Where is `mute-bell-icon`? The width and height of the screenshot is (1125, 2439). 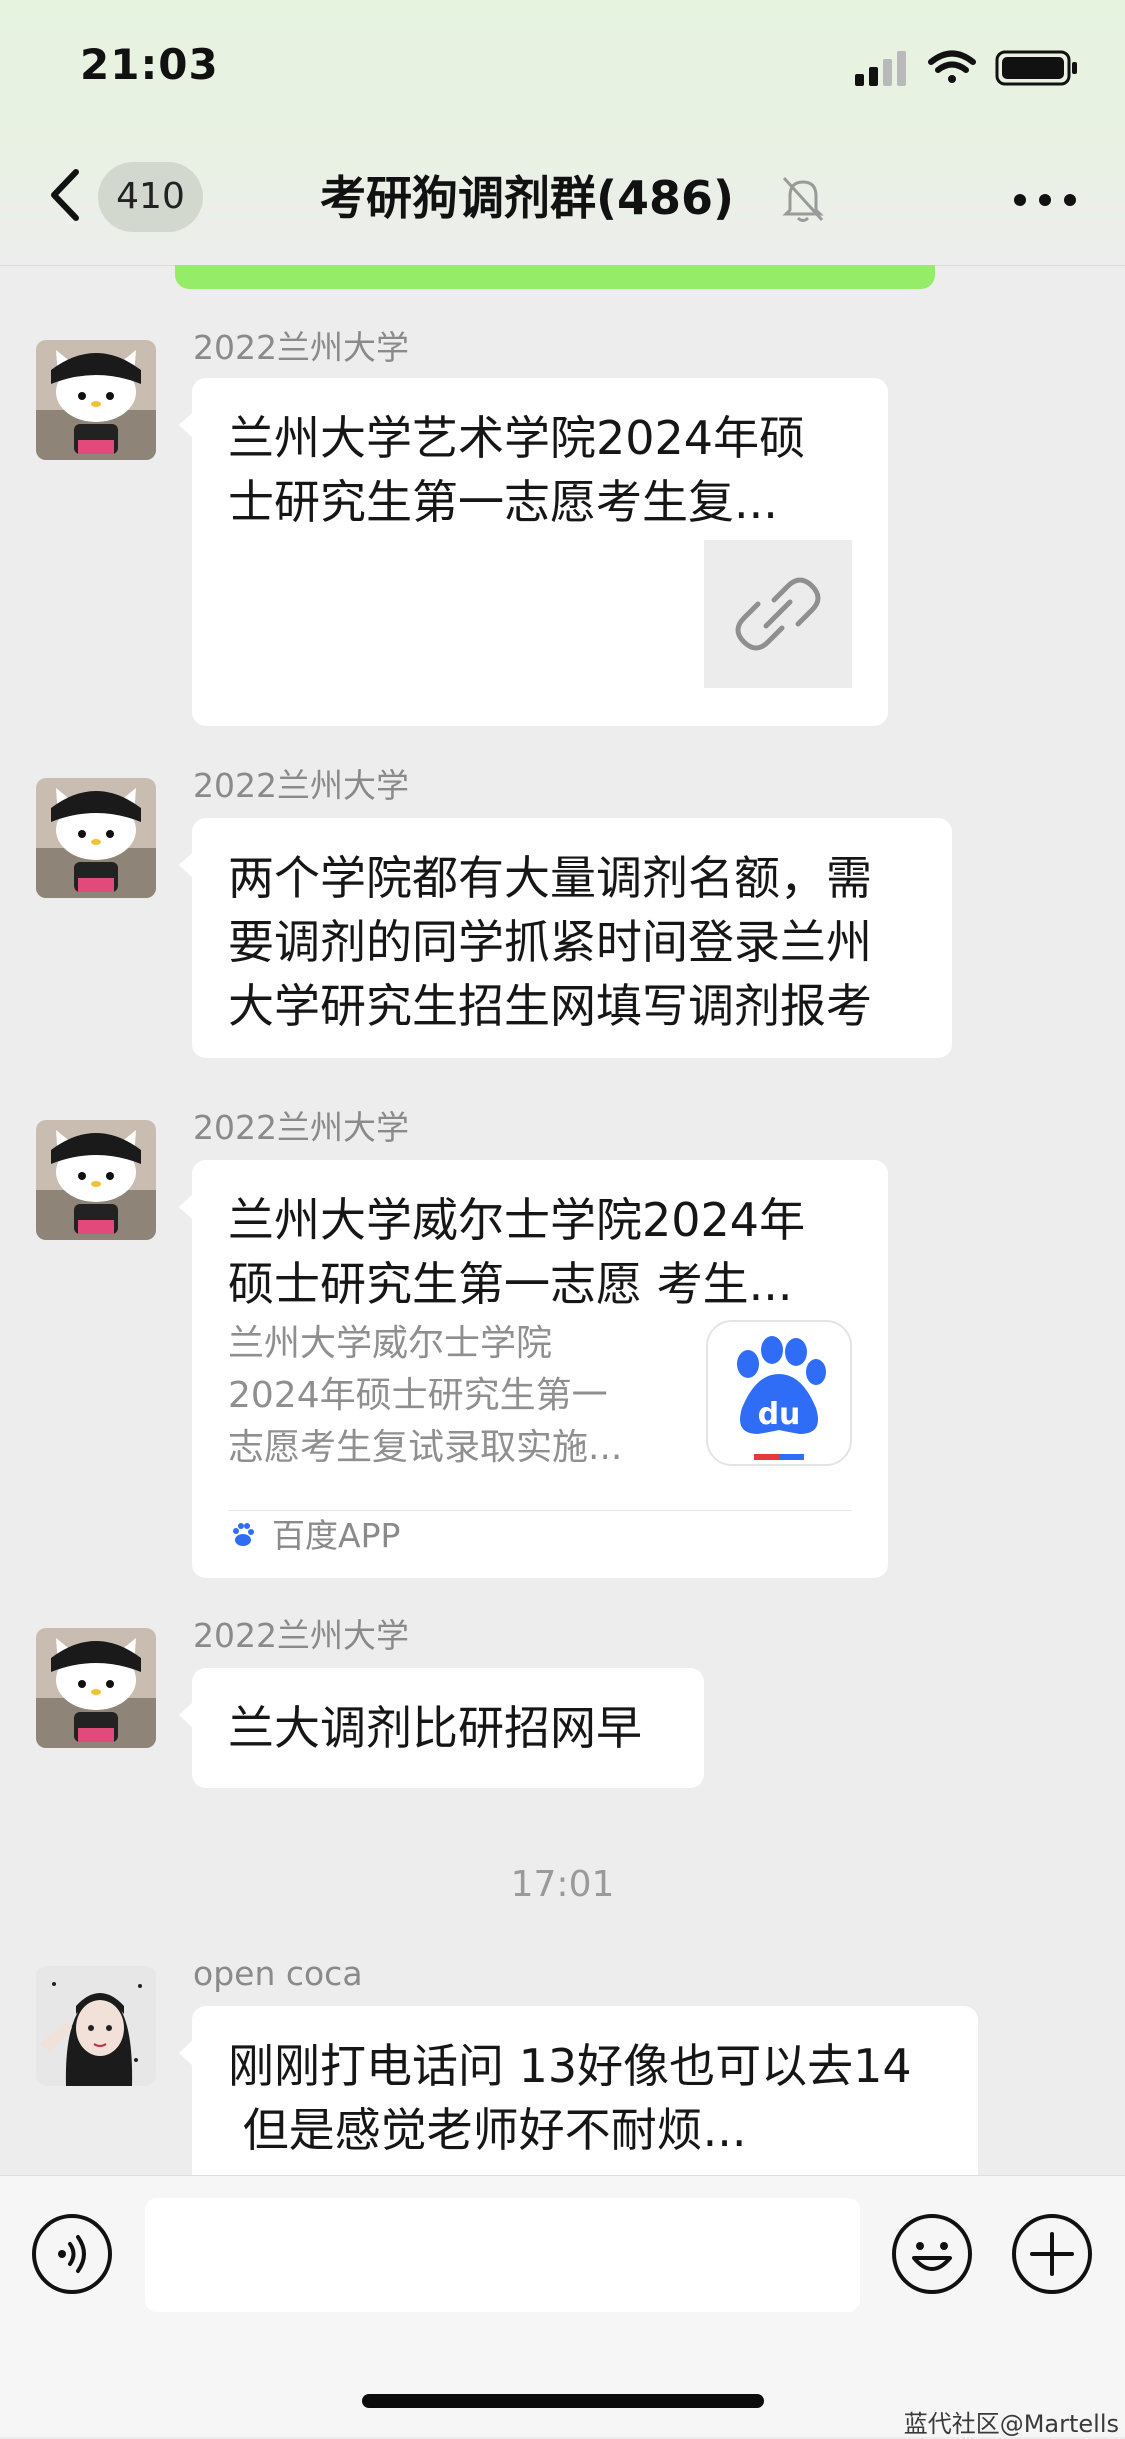 mute-bell-icon is located at coordinates (803, 199).